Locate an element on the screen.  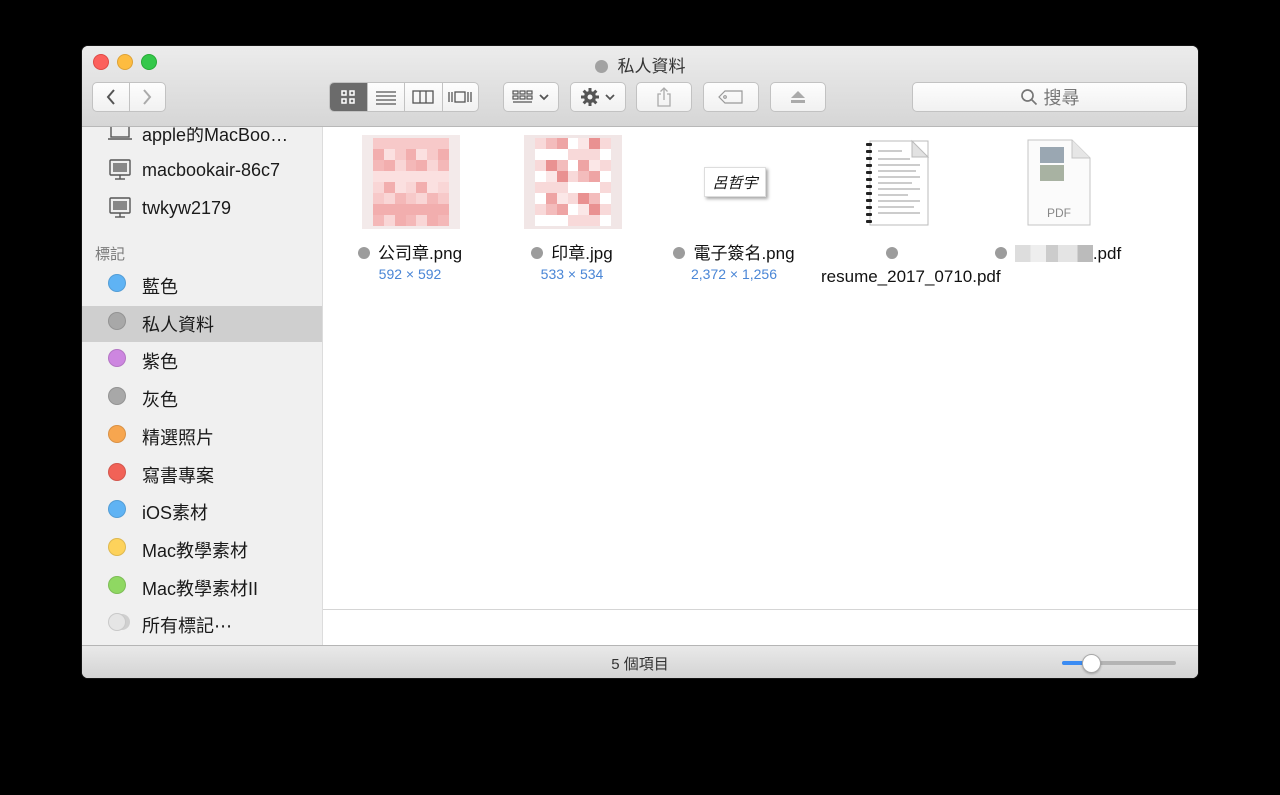
columns-icon is located at coordinates (423, 97).